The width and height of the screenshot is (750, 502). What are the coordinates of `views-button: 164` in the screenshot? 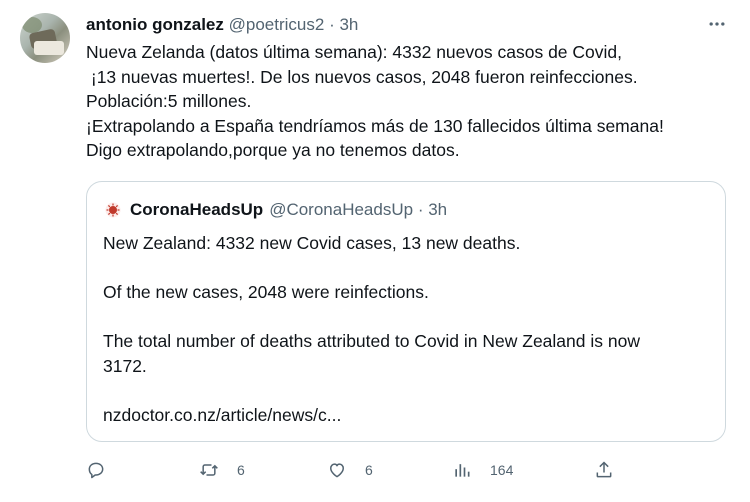 It's located at (482, 470).